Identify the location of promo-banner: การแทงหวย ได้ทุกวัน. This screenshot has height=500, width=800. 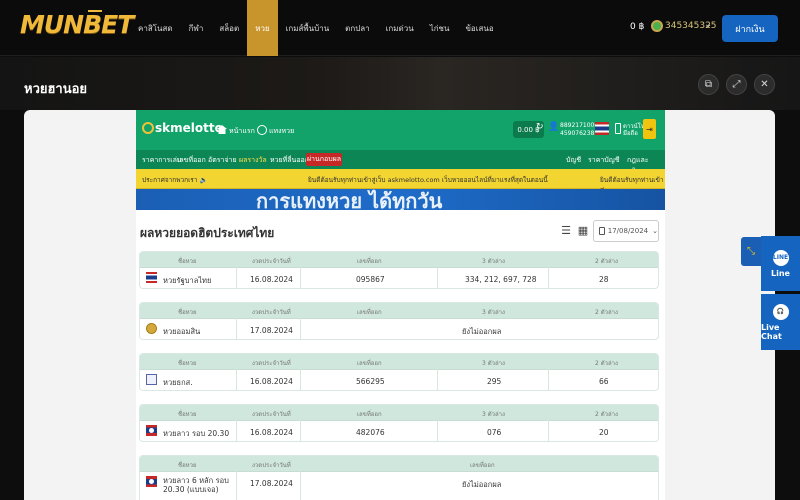
(400, 199).